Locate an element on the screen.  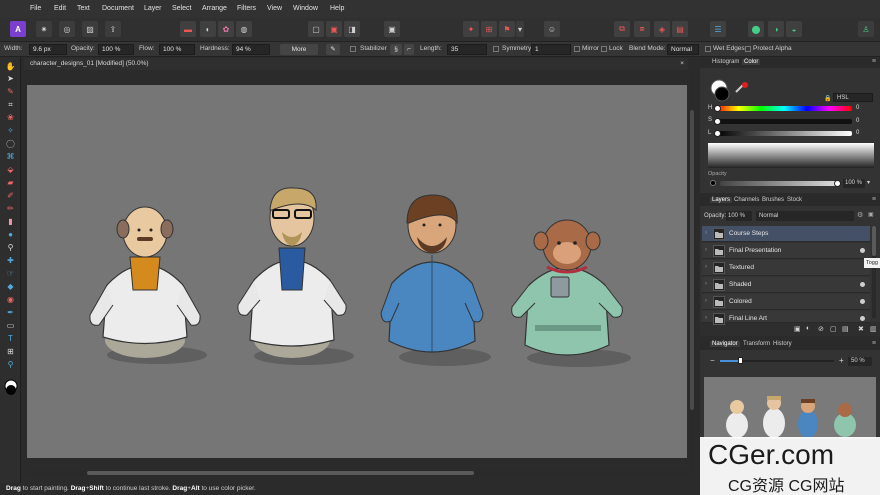
opacity-dropdown-icon: ▾ is located at coordinates (868, 182).